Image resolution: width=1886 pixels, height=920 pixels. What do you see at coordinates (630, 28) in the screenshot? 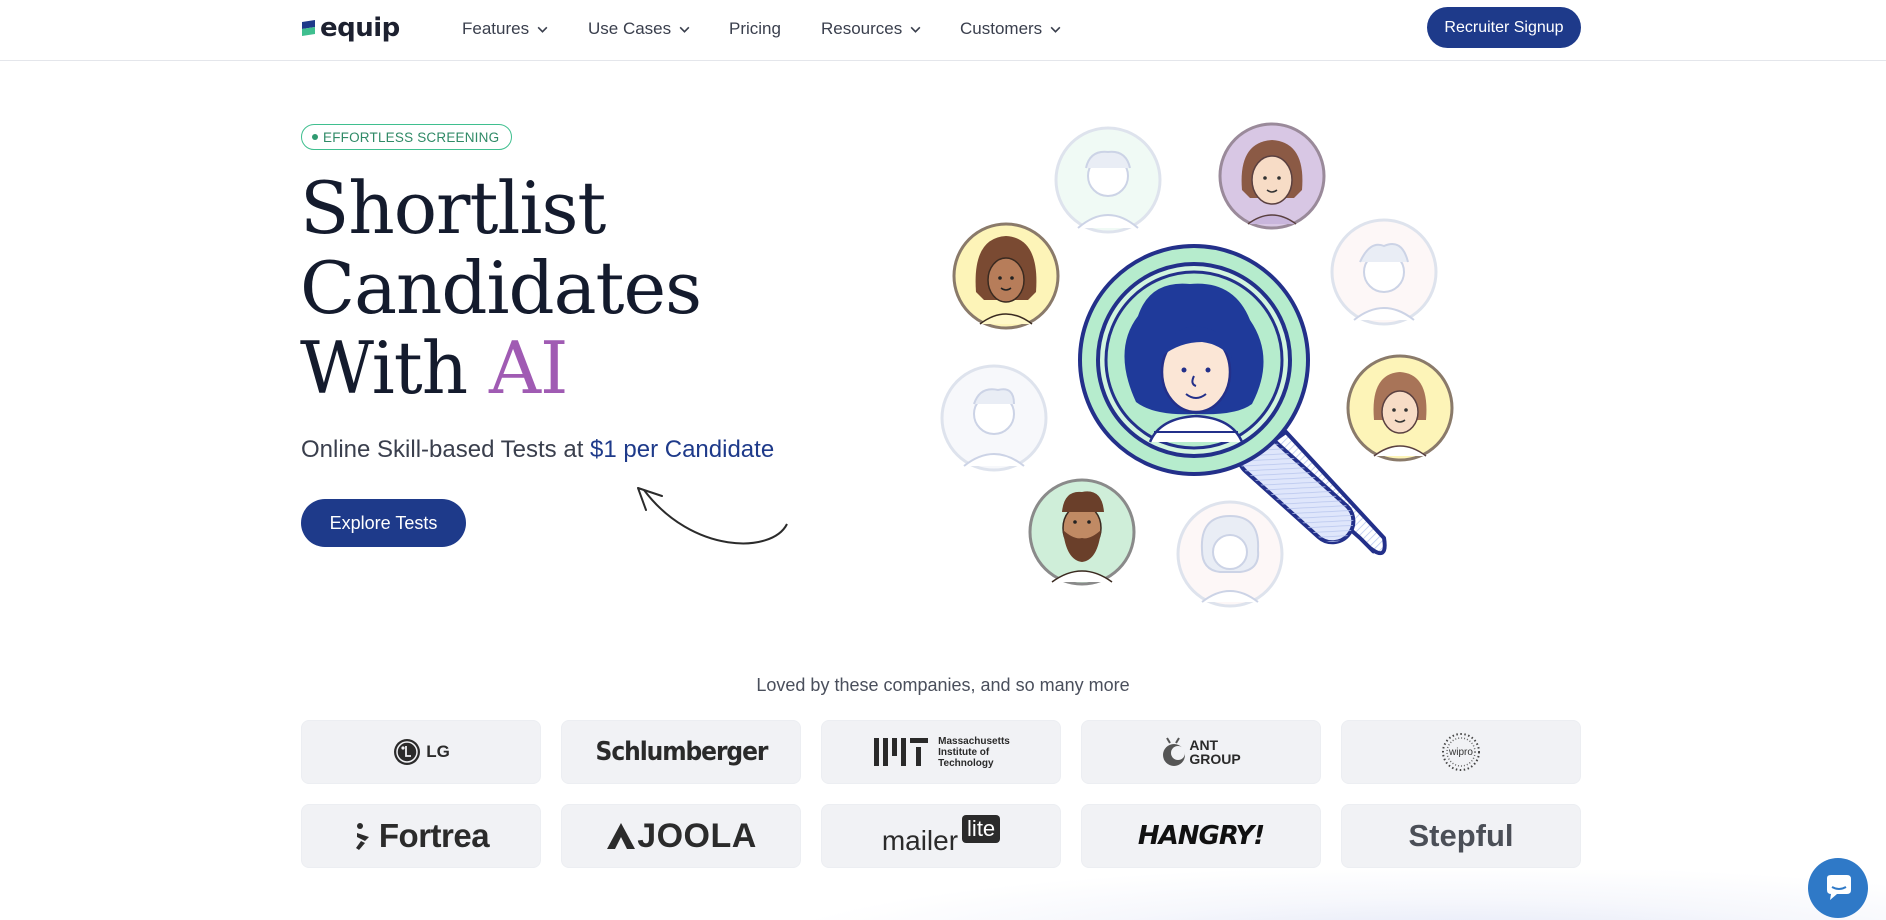
I see `nav-label: Use Cases` at bounding box center [630, 28].